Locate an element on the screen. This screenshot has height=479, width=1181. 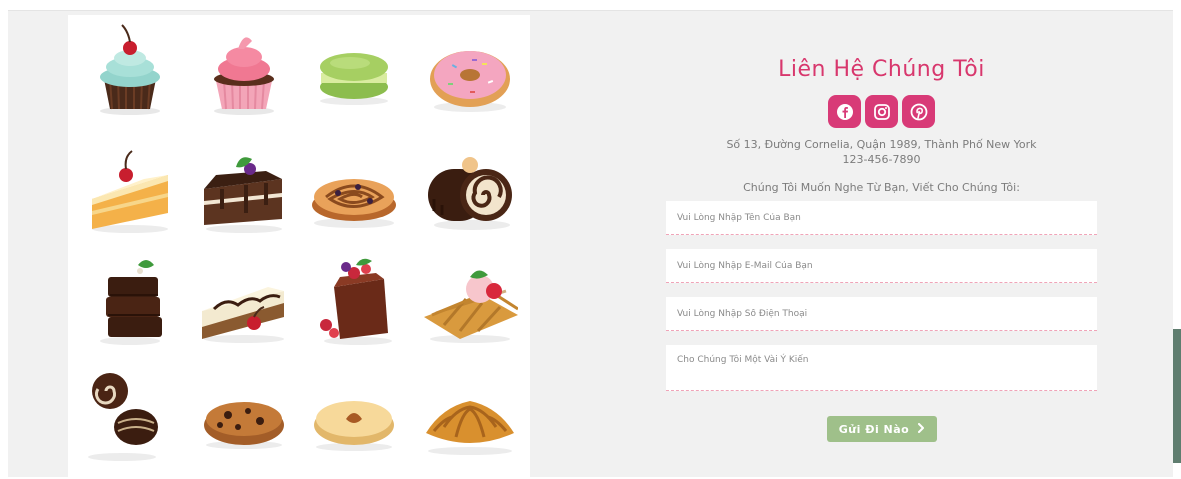
pinterest-icon is located at coordinates (919, 112).